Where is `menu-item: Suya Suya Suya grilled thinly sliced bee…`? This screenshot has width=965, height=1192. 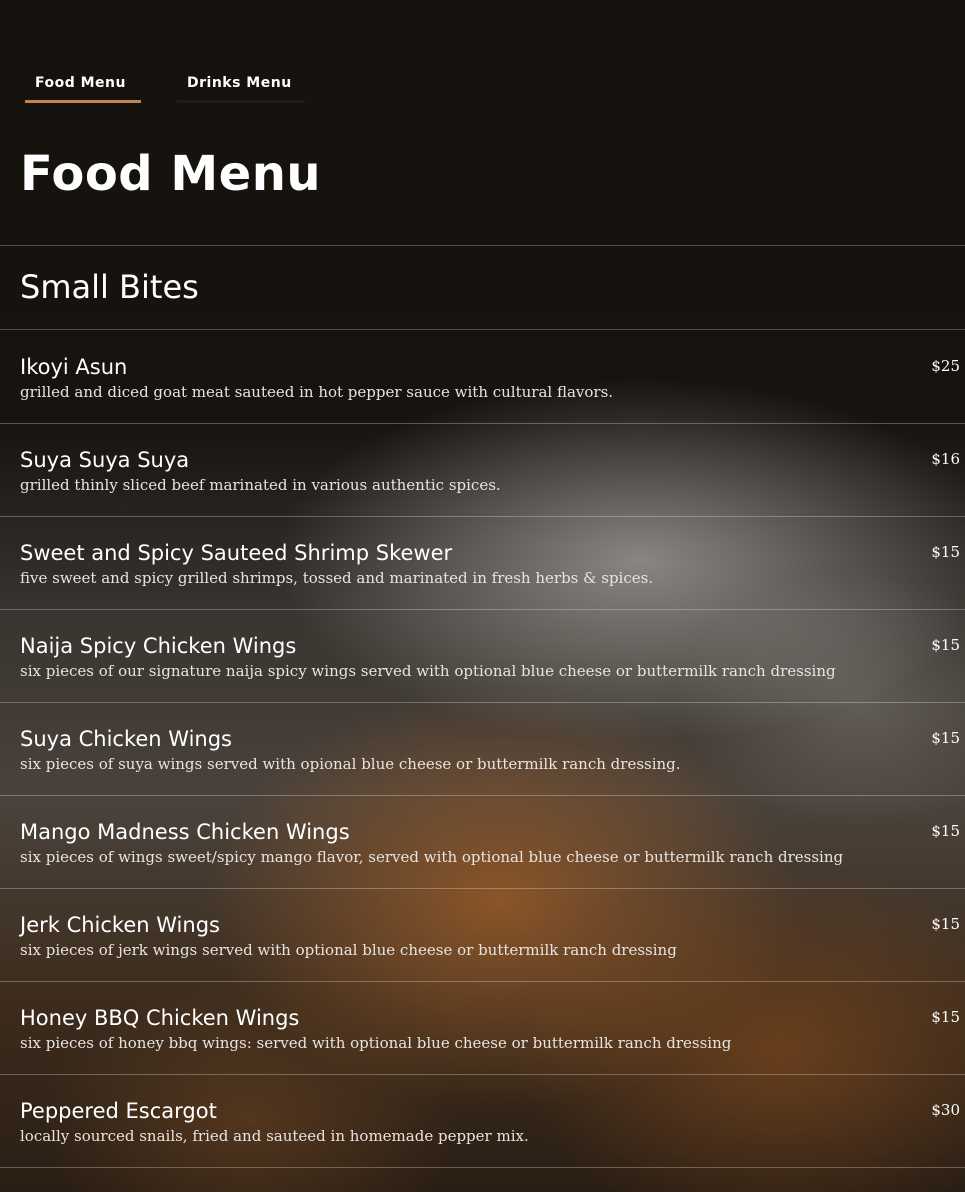
menu-item: Suya Suya Suya grilled thinly sliced bee… is located at coordinates (482, 470).